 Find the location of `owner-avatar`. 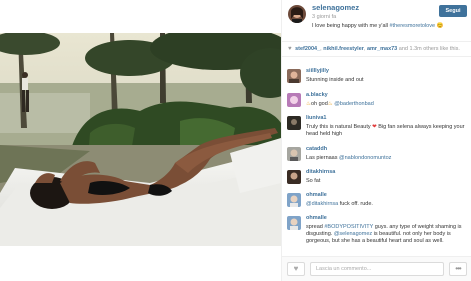

owner-avatar is located at coordinates (297, 14).